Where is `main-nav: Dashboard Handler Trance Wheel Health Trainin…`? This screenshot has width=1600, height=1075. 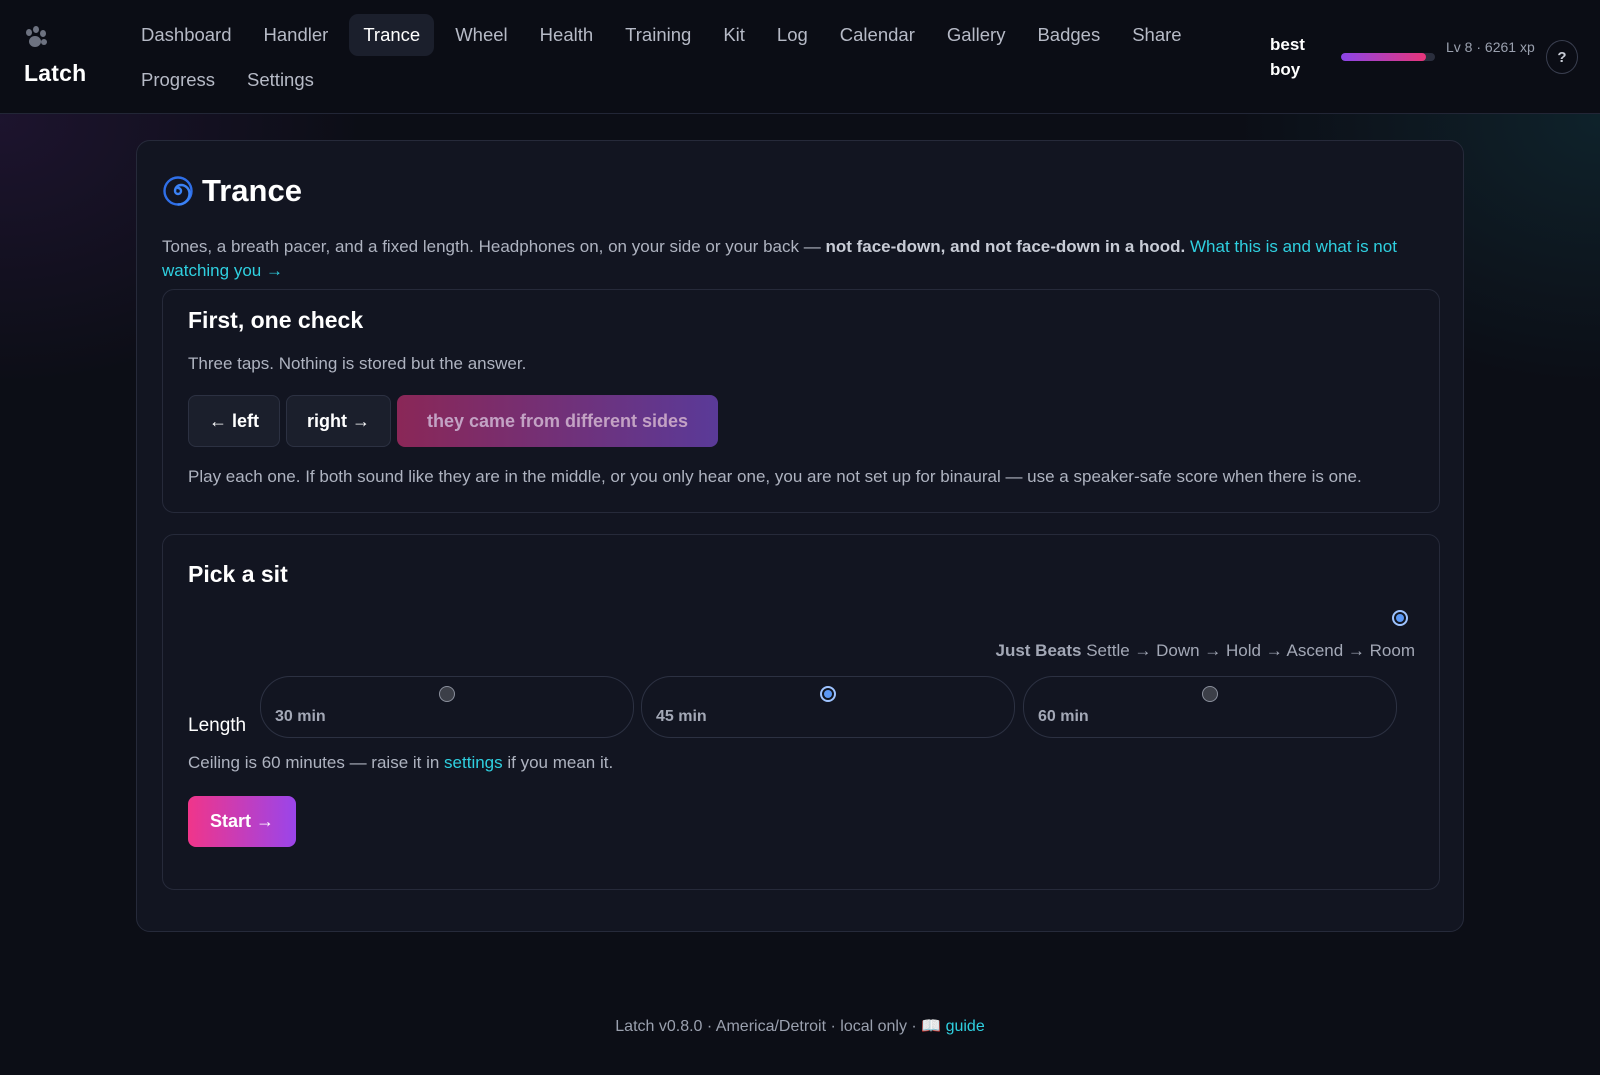 main-nav: Dashboard Handler Trance Wheel Health Trainin… is located at coordinates (680, 59).